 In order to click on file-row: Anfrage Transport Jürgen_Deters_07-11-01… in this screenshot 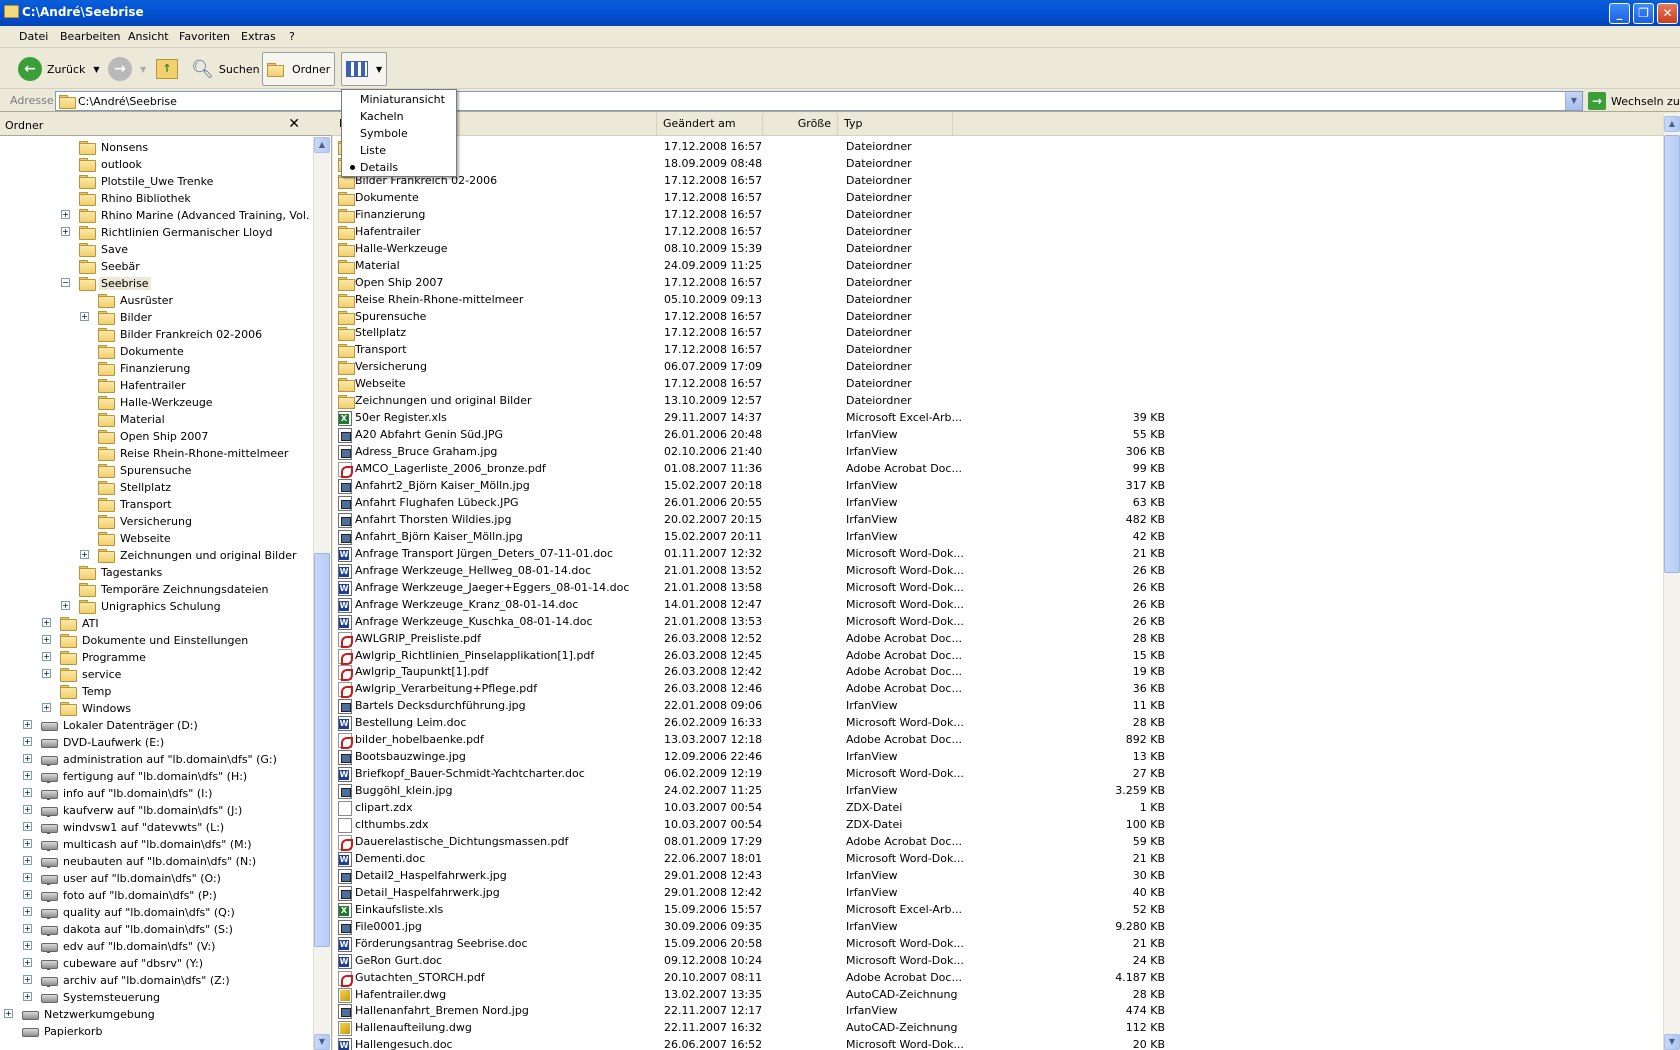, I will do `click(998, 553)`.